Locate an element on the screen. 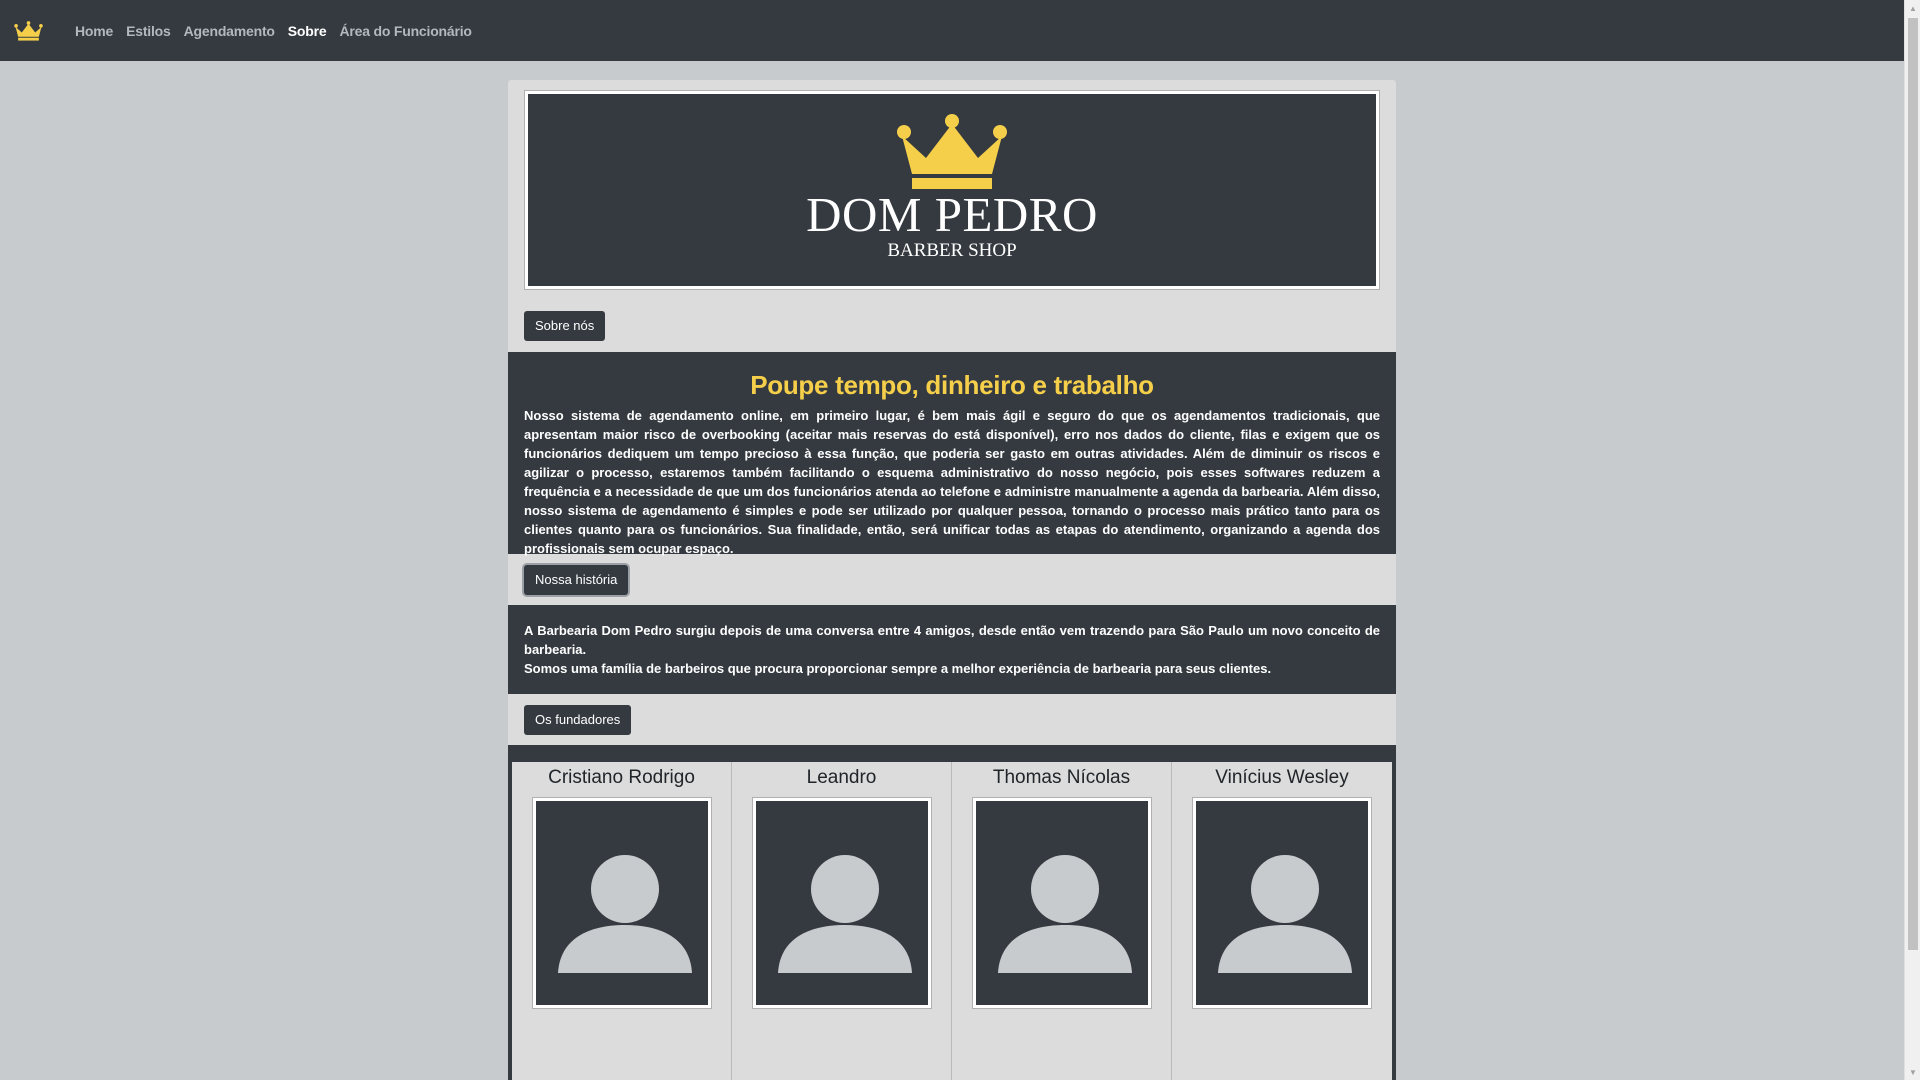 This screenshot has width=1920, height=1080. vertical-scrollbar: ▲ ▼ is located at coordinates (1912, 540).